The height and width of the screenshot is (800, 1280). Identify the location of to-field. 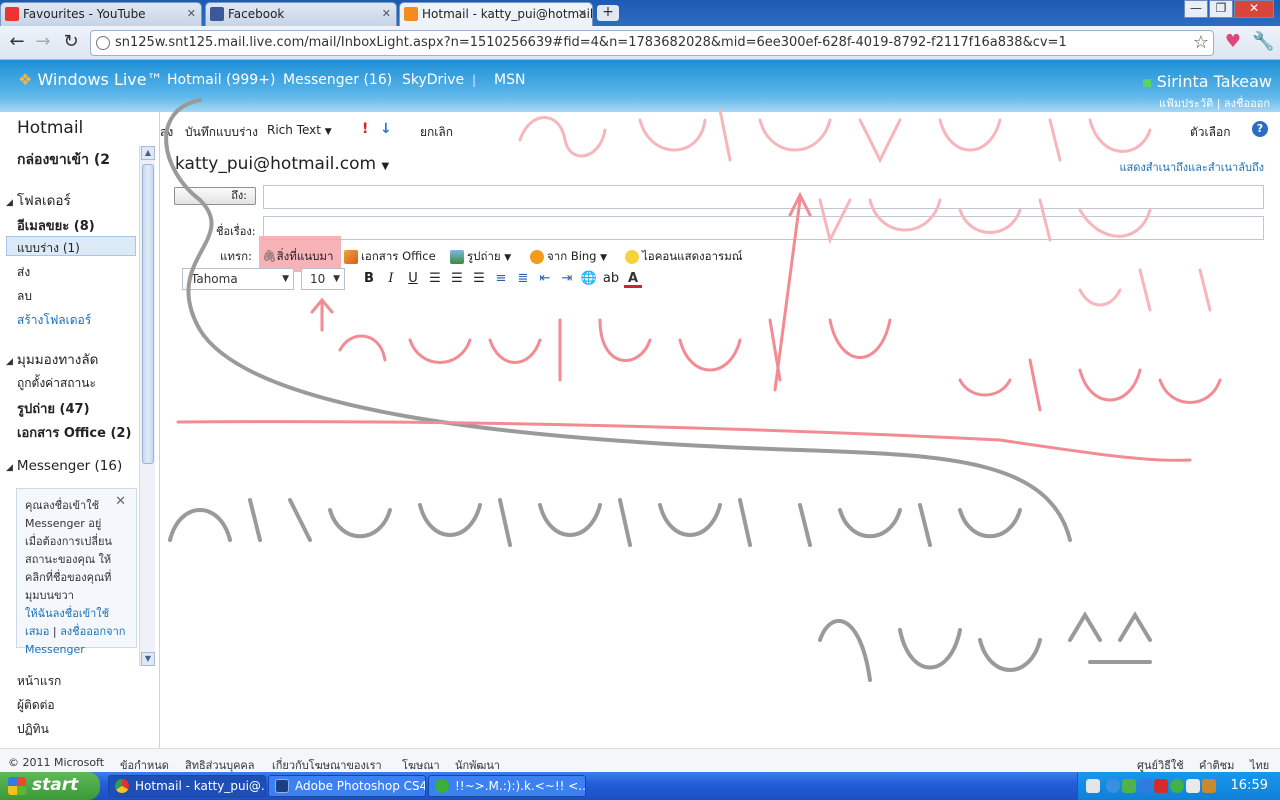
(763, 197).